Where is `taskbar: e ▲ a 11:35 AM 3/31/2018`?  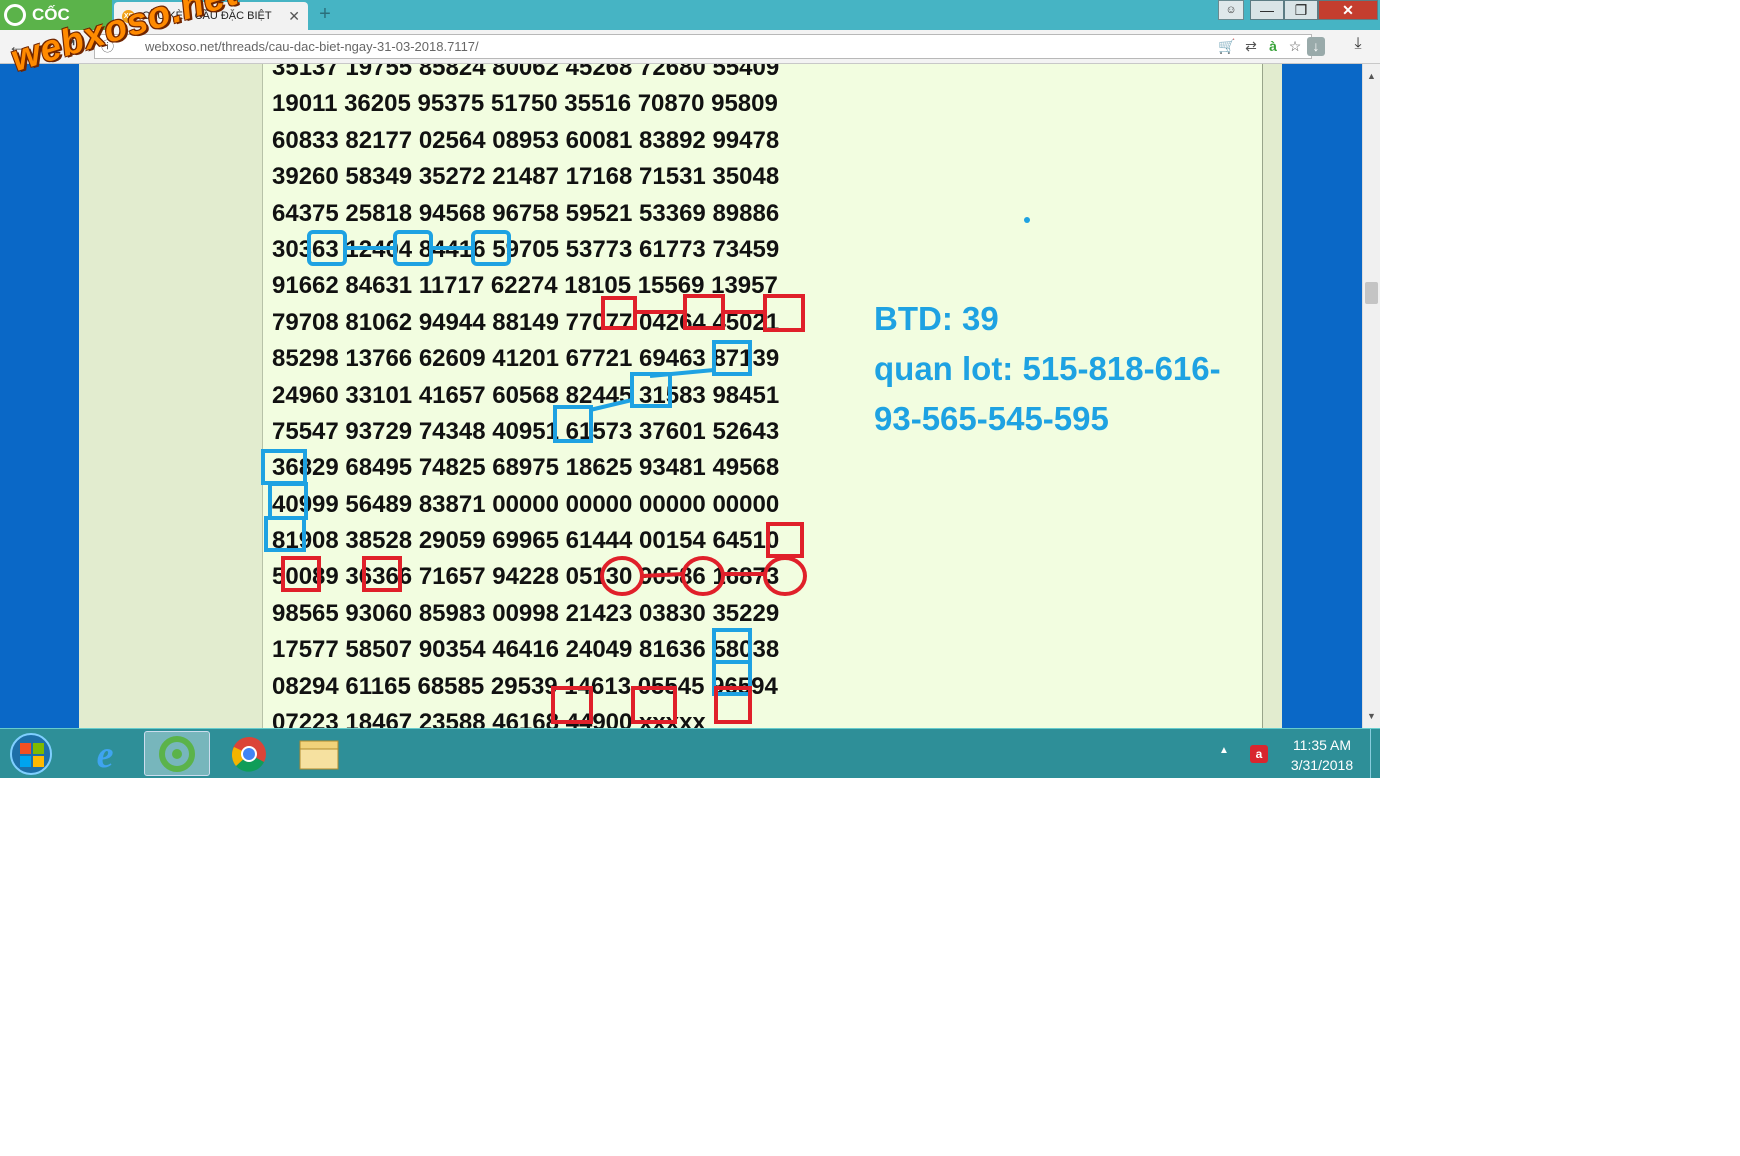
taskbar: e ▲ a 11:35 AM 3/31/2018 is located at coordinates (690, 753).